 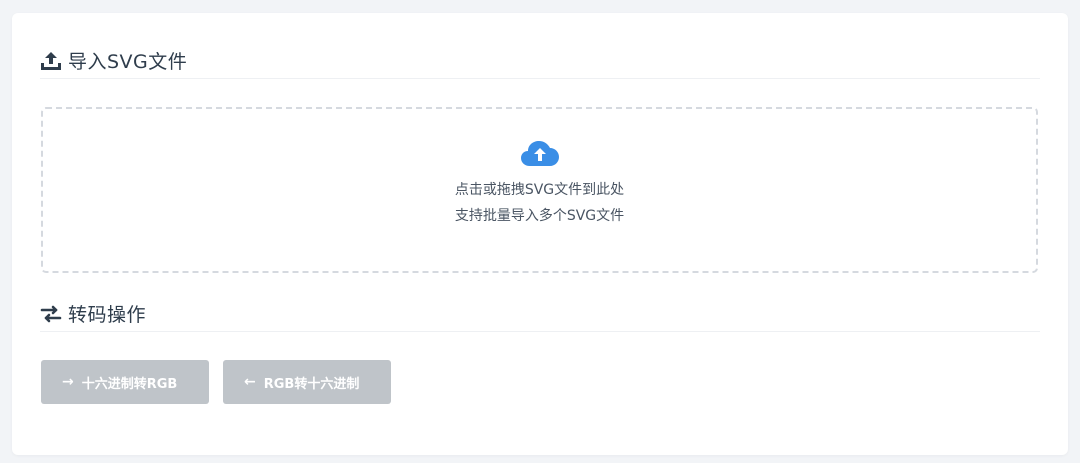 I want to click on import-section-header: 导入SVG文件, so click(x=540, y=61).